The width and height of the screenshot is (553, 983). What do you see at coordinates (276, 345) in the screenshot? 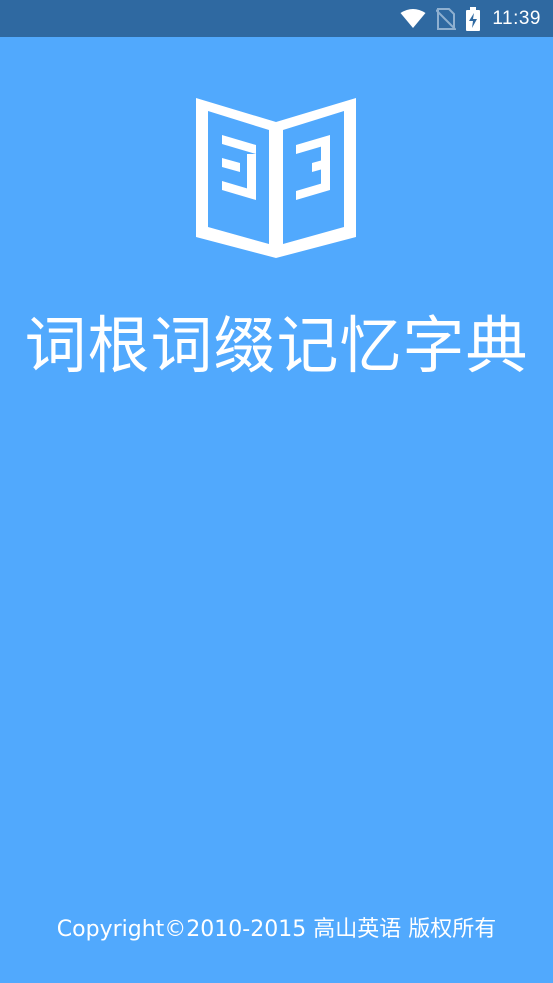
I see `app-title: 词根词缀记忆字典` at bounding box center [276, 345].